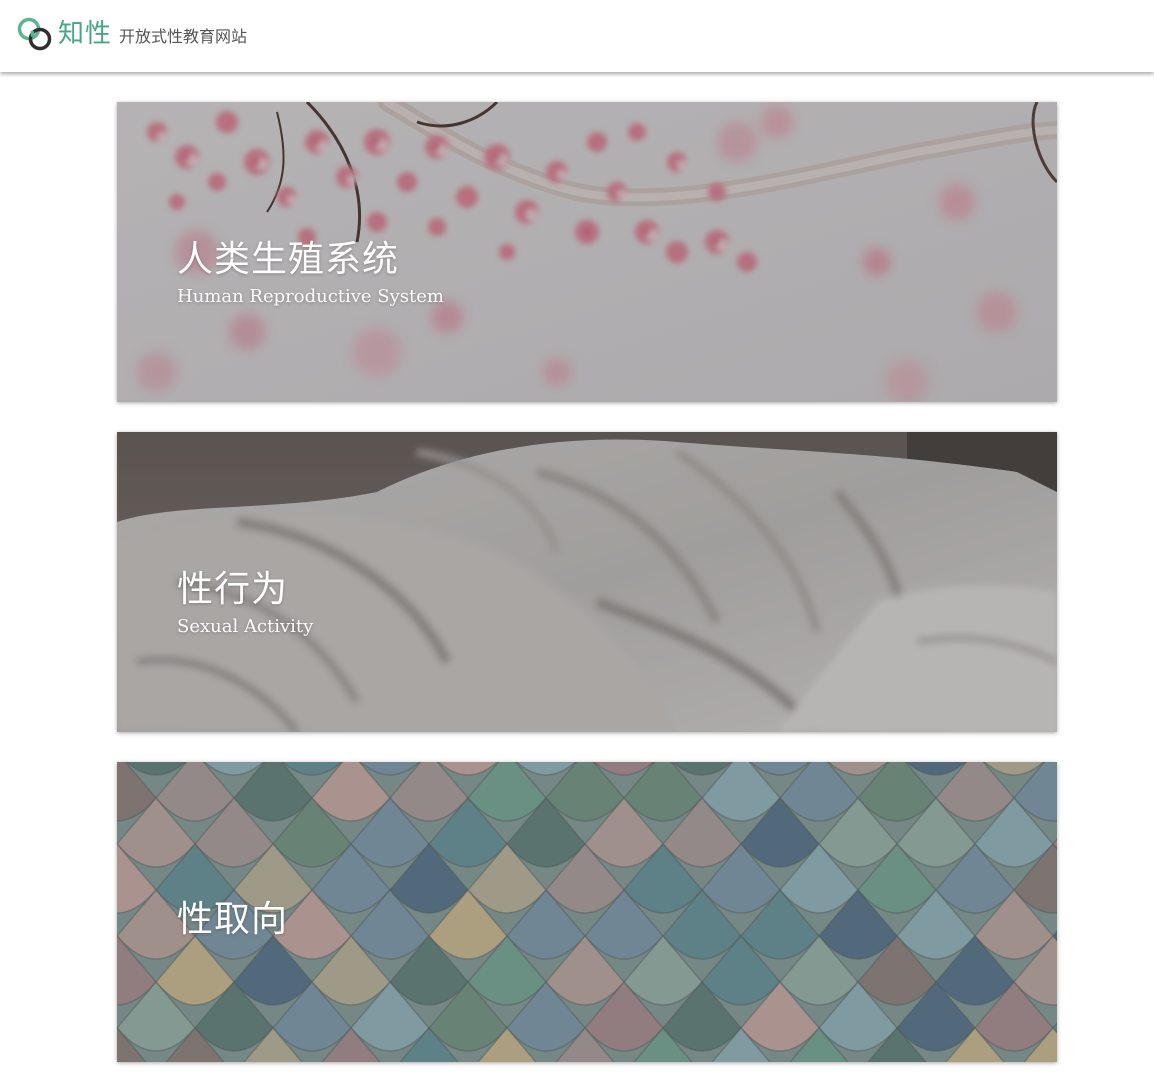 This screenshot has height=1092, width=1154. I want to click on top-navbar: 知性 开放式性教育网站, so click(577, 36).